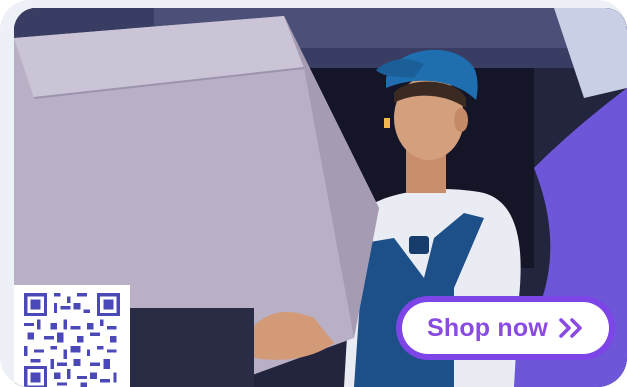 The image size is (627, 387). Describe the element at coordinates (72, 340) in the screenshot. I see `qr-code-icon` at that location.